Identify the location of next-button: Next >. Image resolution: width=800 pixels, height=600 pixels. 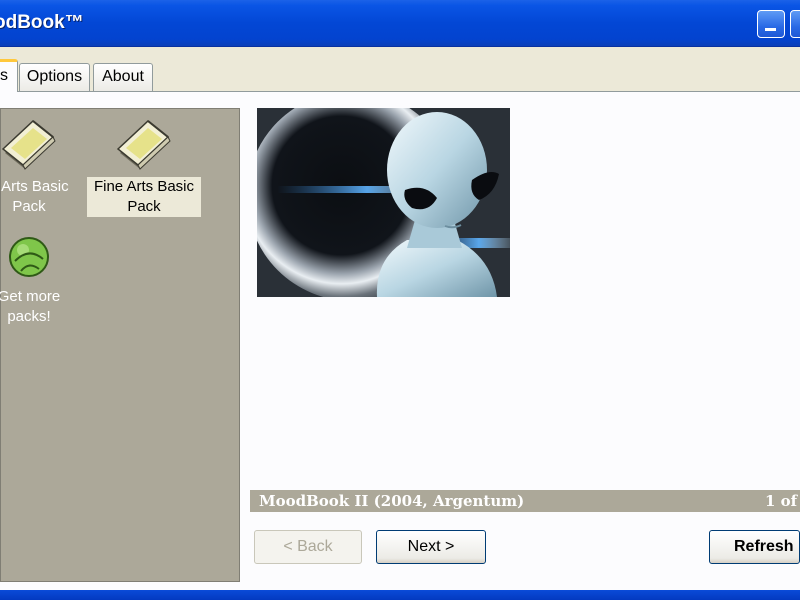
(431, 547).